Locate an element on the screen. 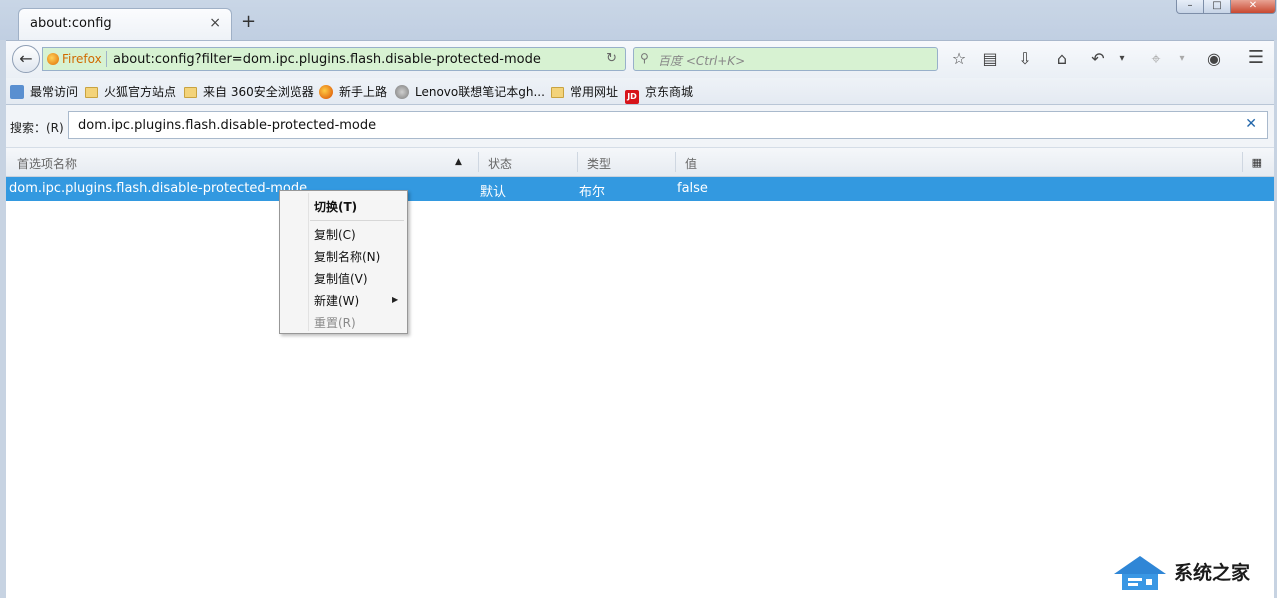 The width and height of the screenshot is (1277, 598). bookmark-folder-firefox-official: 火狐官方站点 is located at coordinates (130, 91).